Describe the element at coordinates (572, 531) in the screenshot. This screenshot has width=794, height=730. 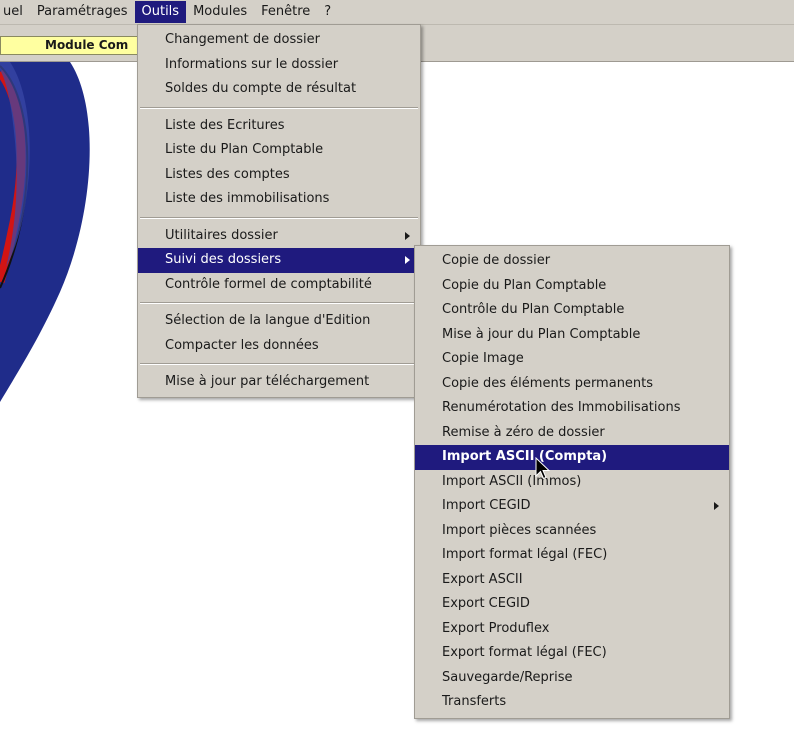
I see `submenu-item-import-pieces-scannees: Import pièces scannées` at that location.